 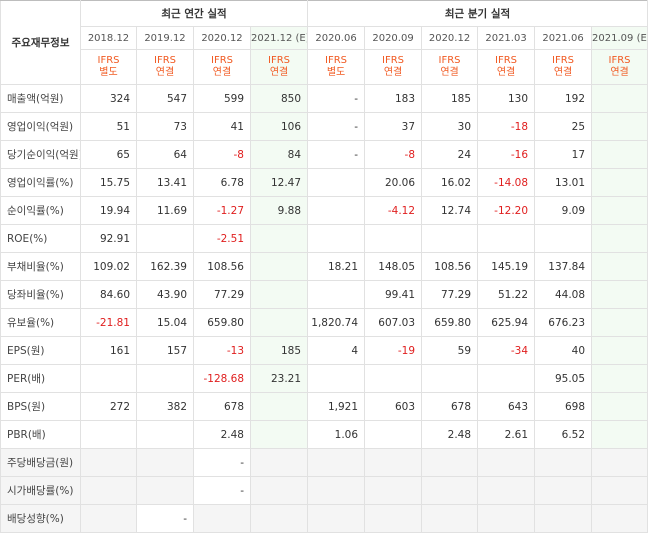 What do you see at coordinates (165, 406) in the screenshot?
I see `table-cell: 382` at bounding box center [165, 406].